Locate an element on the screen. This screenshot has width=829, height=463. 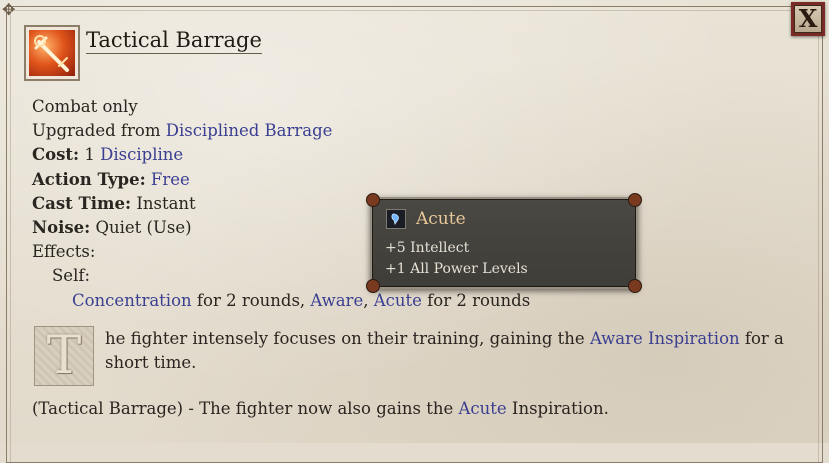
corner-ornament-icon: ✥ is located at coordinates (9, 9).